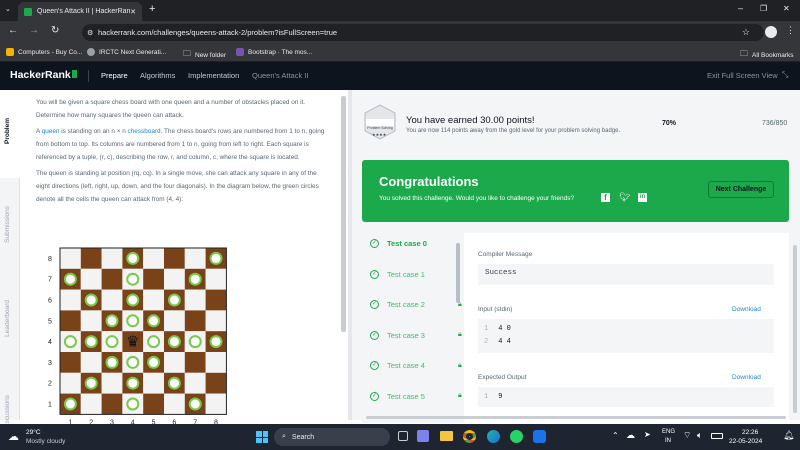 This screenshot has width=800, height=450. Describe the element at coordinates (502, 377) in the screenshot. I see `expected-output-label: Expected Output` at that location.